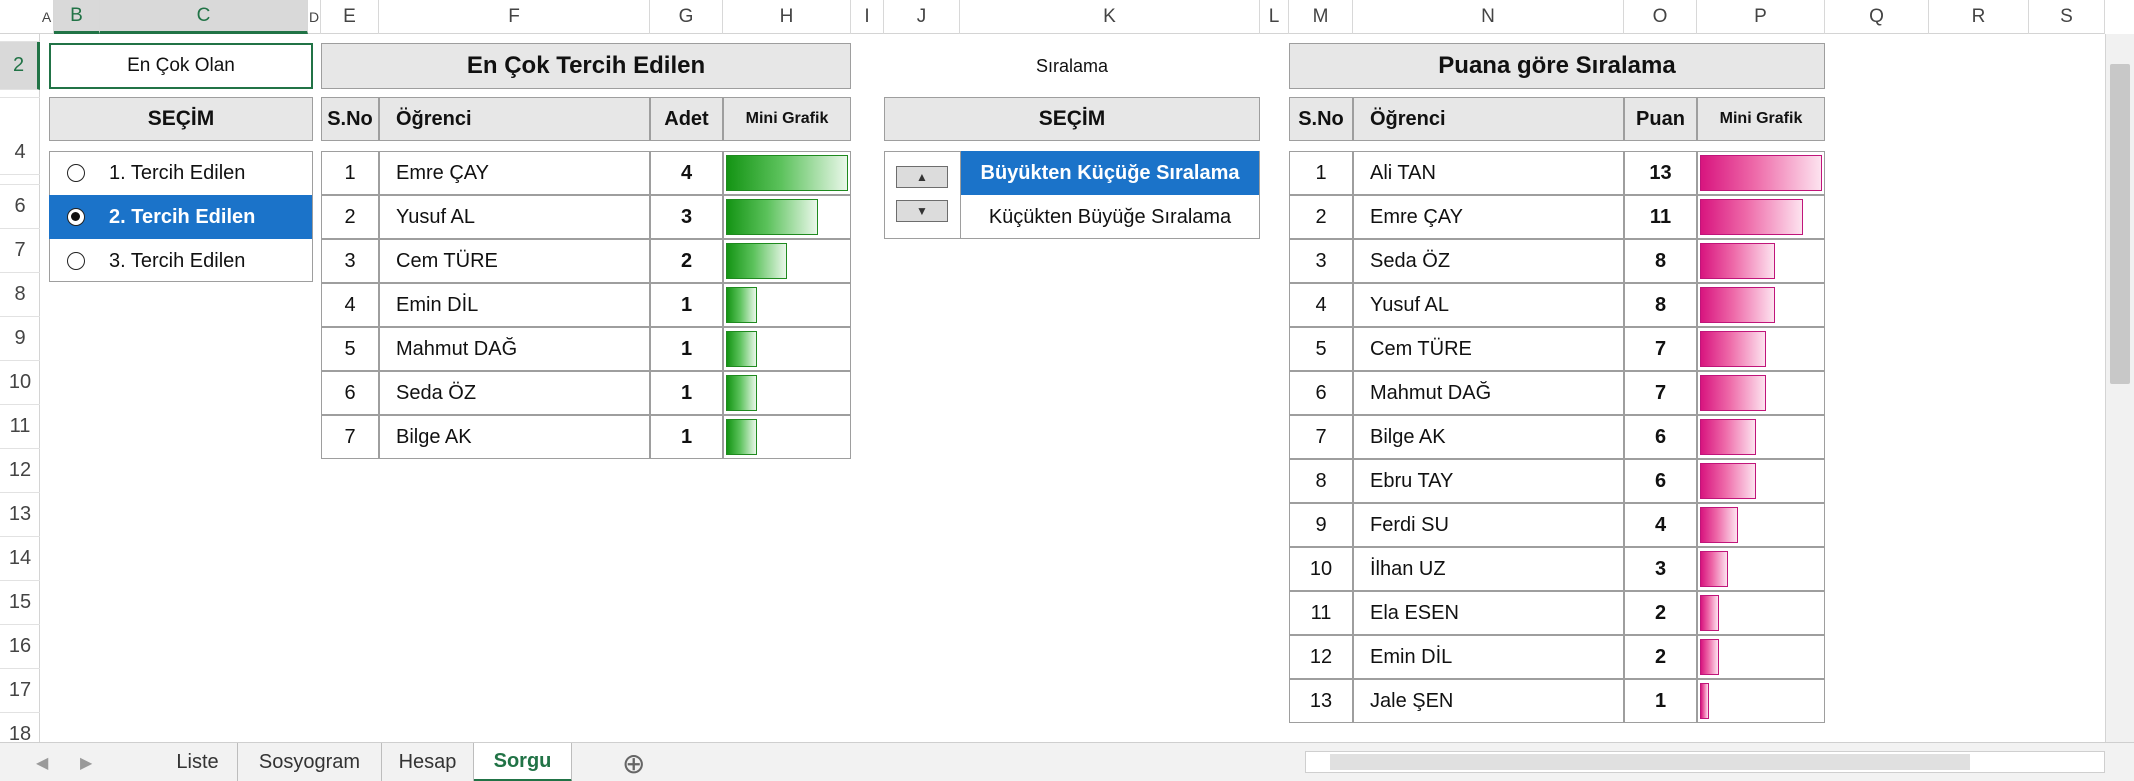 The image size is (2134, 781). Describe the element at coordinates (514, 305) in the screenshot. I see `top-row-name-cell: Emin DİL` at that location.